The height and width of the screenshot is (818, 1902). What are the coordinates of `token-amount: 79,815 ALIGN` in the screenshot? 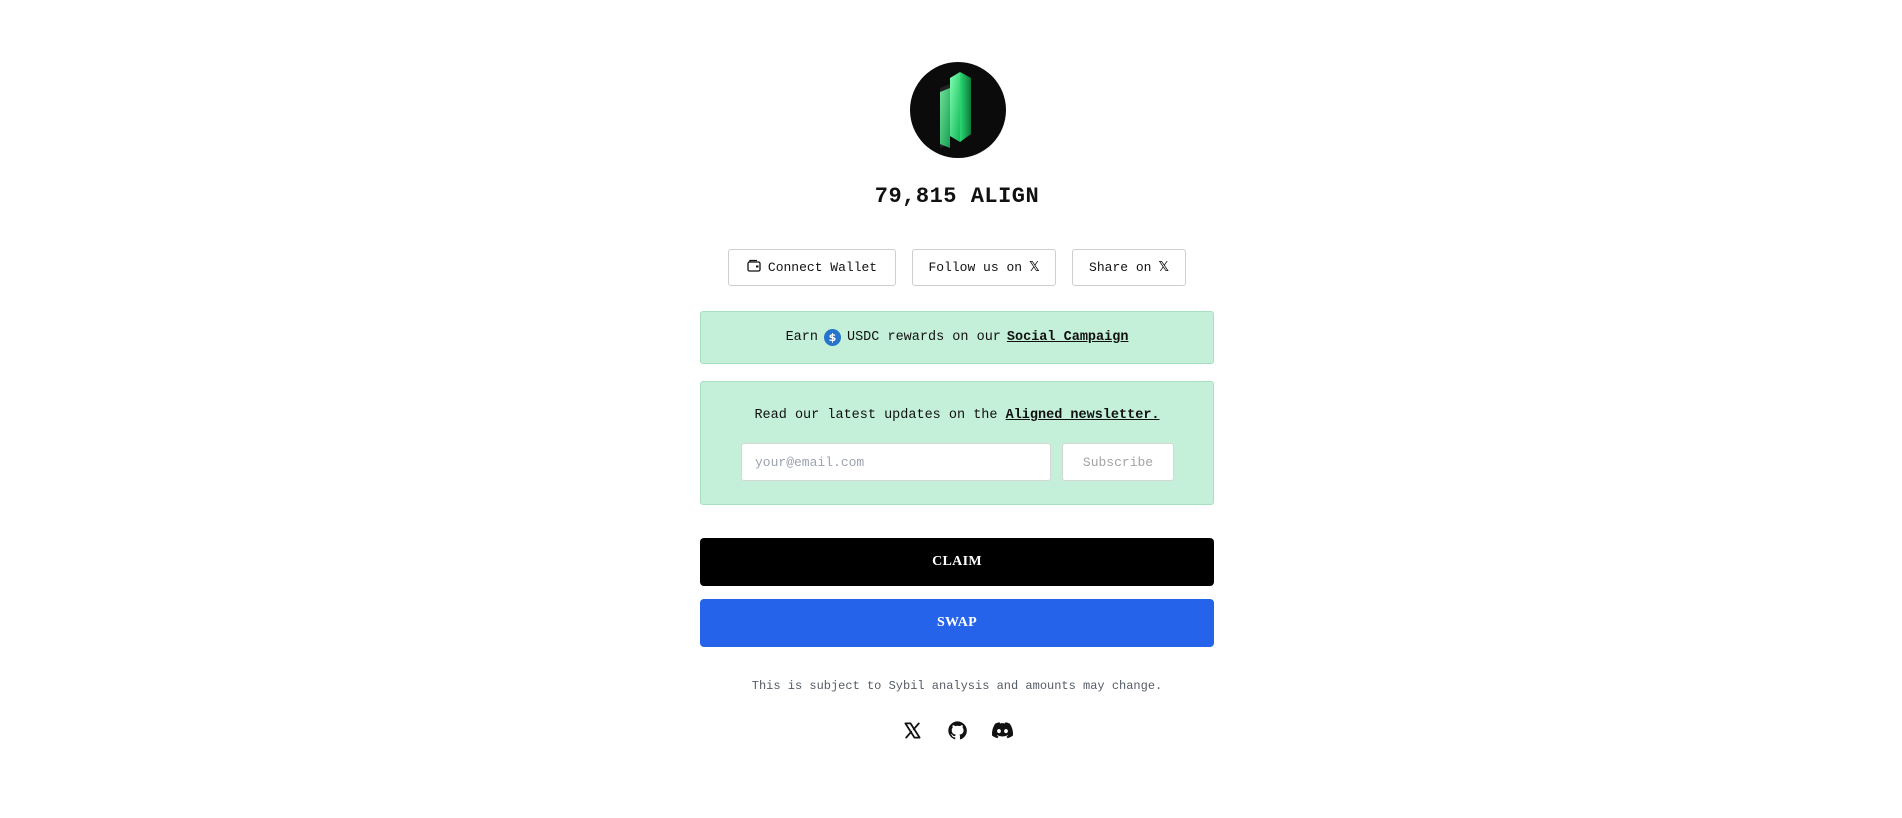 It's located at (957, 196).